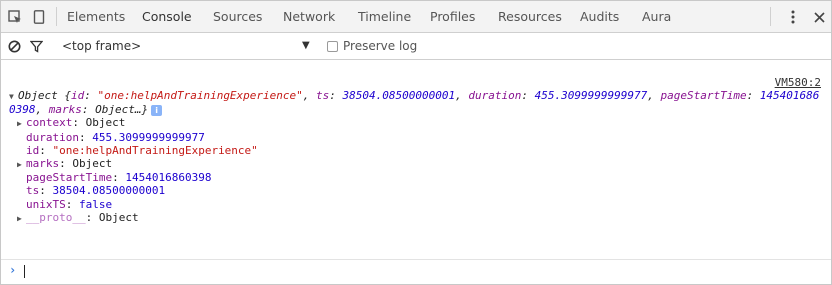 This screenshot has height=285, width=832. What do you see at coordinates (43, 164) in the screenshot?
I see `property-key: marks` at bounding box center [43, 164].